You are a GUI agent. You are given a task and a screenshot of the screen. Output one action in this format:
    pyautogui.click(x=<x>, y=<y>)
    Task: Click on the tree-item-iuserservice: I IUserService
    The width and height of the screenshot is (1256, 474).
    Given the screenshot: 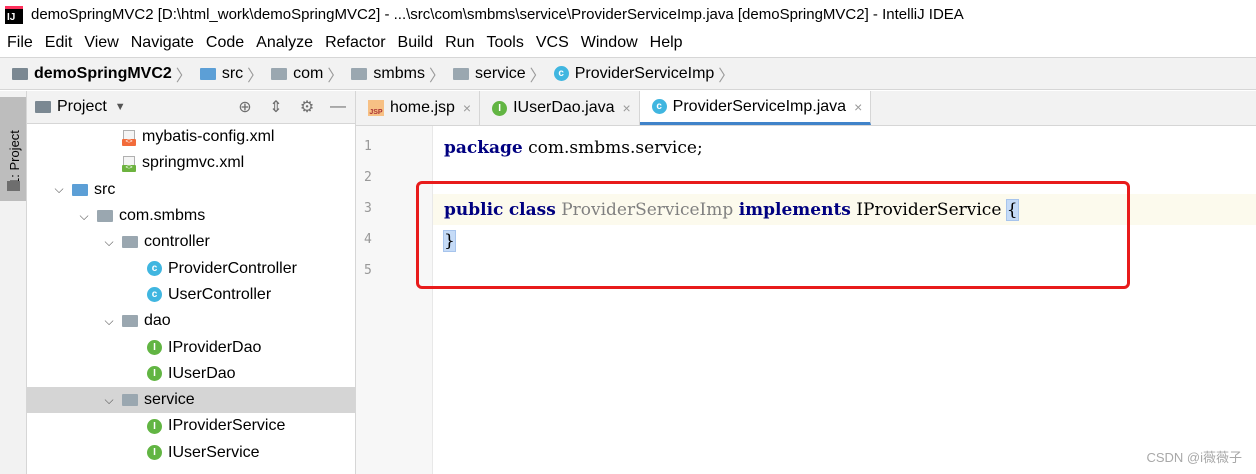 What is the action you would take?
    pyautogui.click(x=191, y=453)
    